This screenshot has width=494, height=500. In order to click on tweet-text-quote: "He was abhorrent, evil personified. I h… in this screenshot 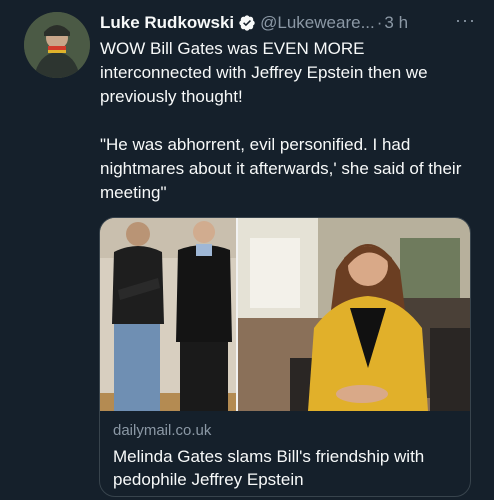, I will do `click(281, 168)`.